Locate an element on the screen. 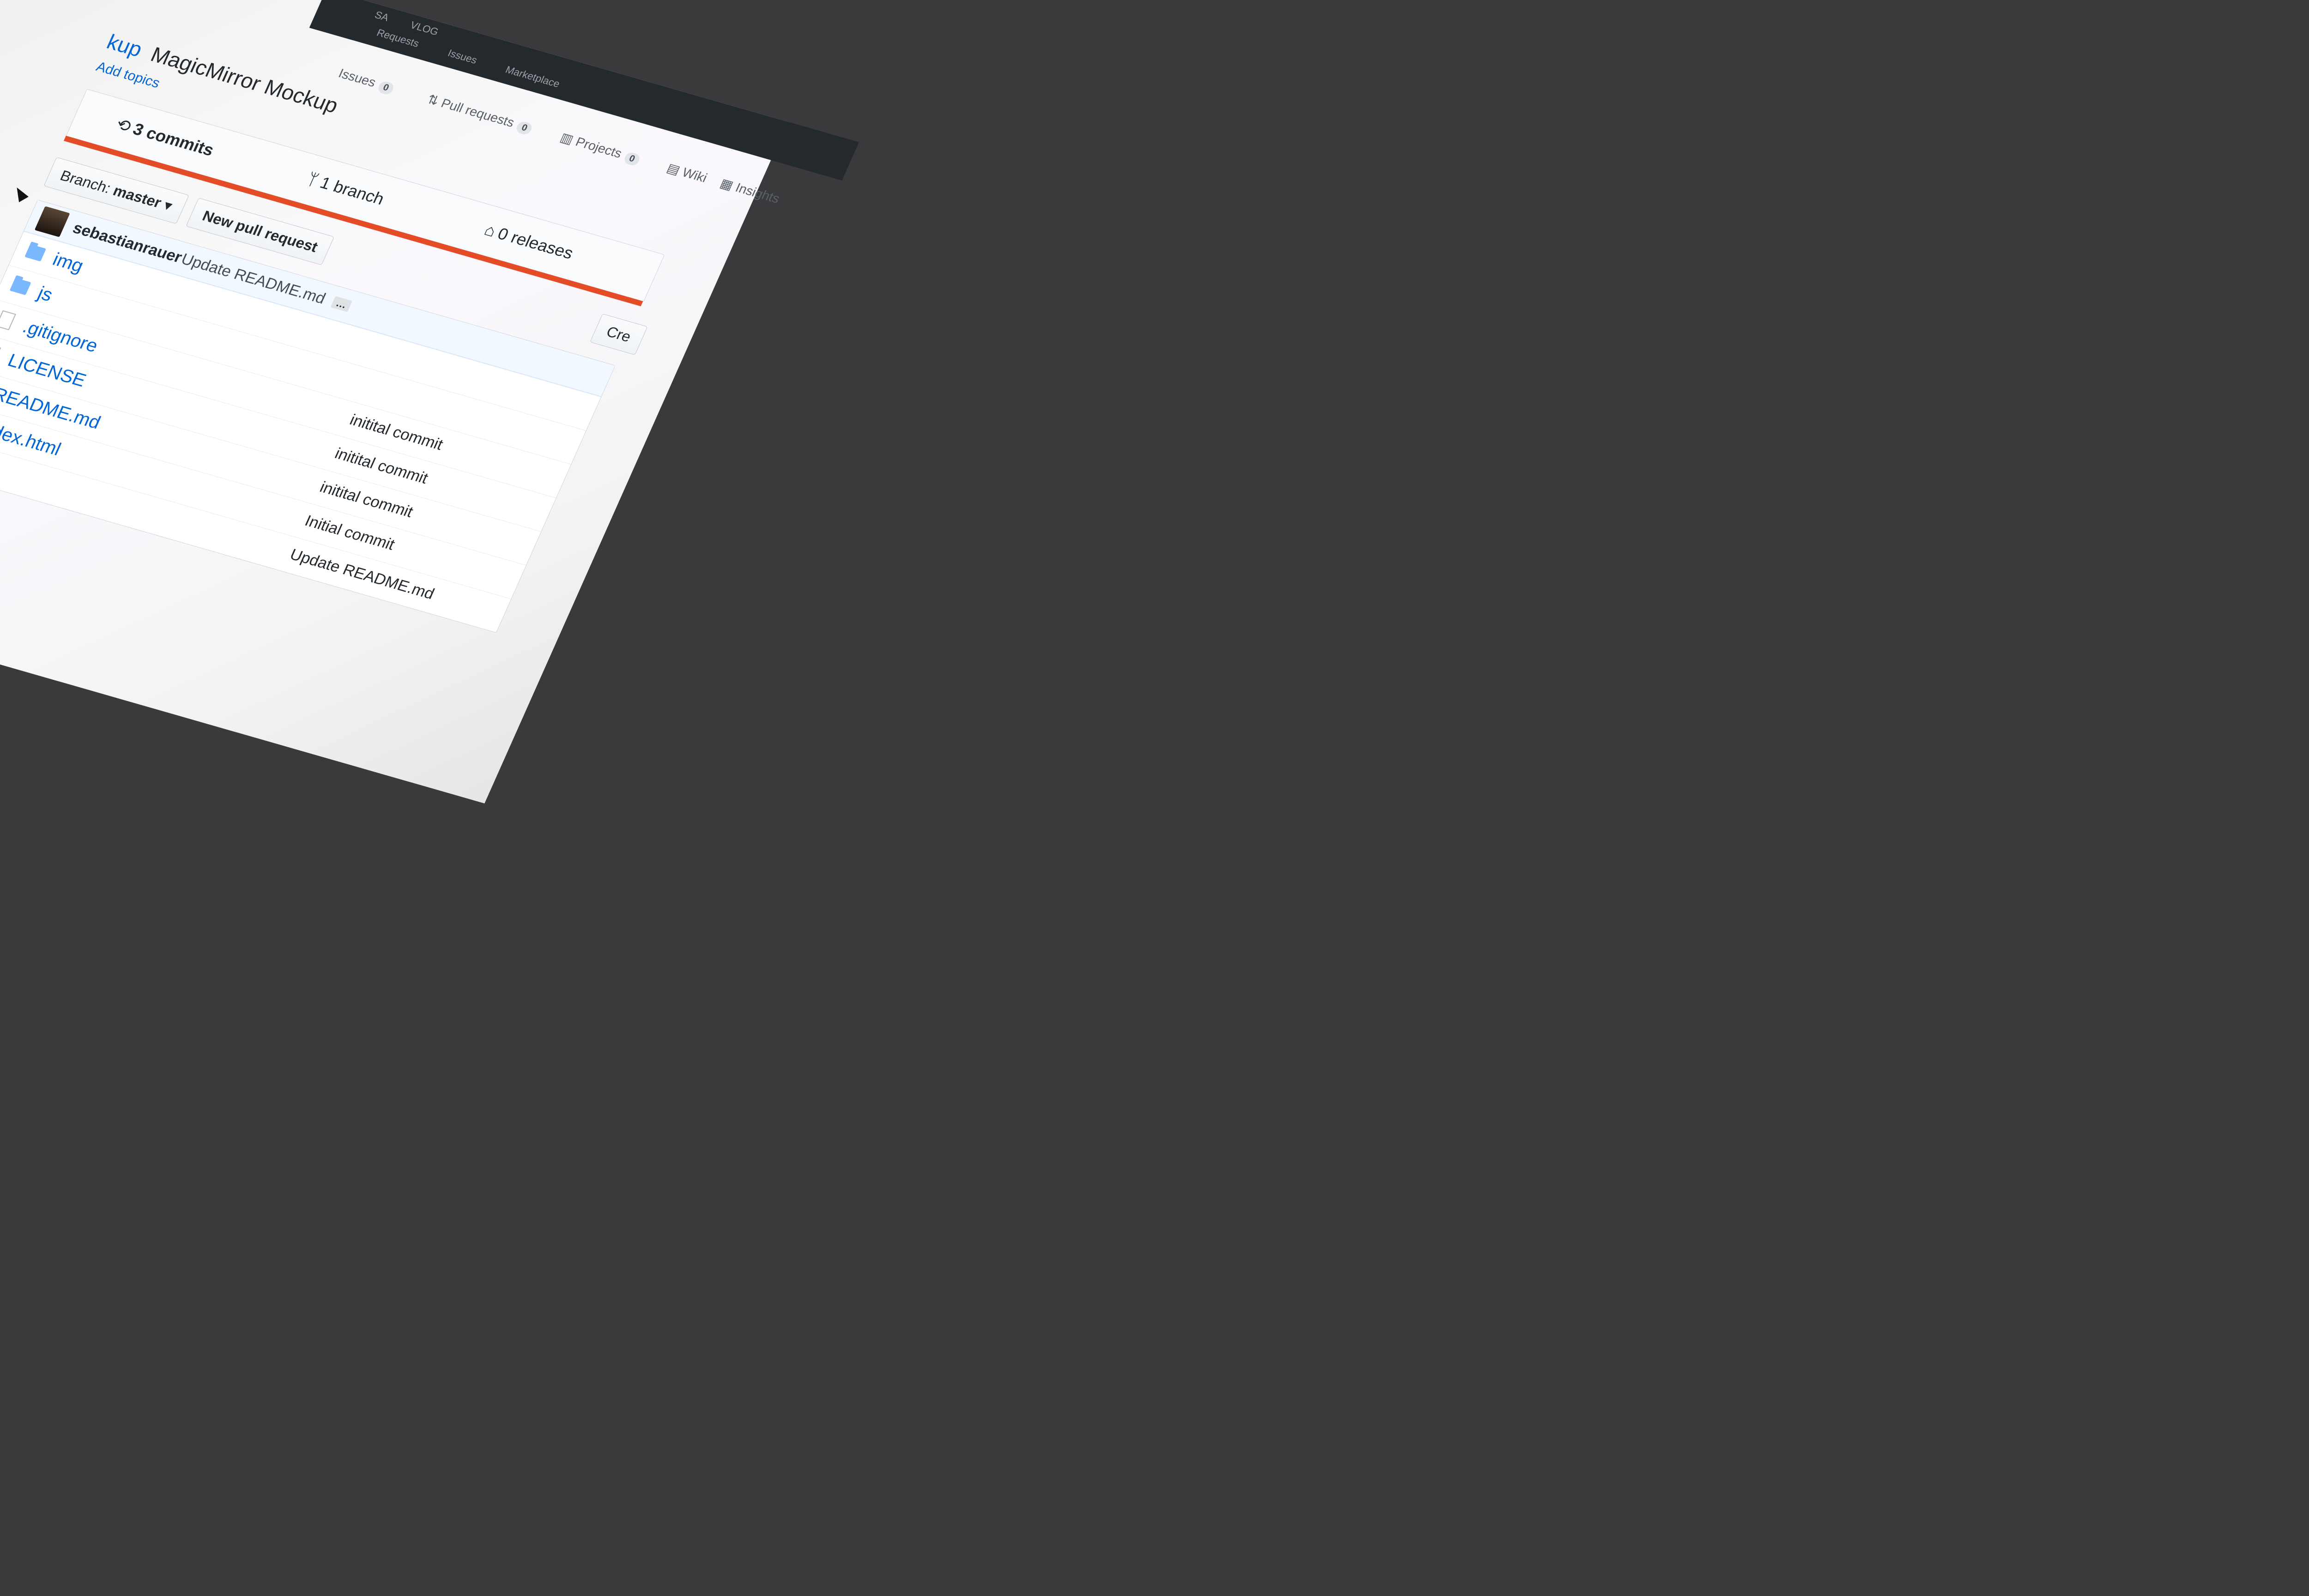 The width and height of the screenshot is (2309, 1596). bookmark-sa: SA is located at coordinates (382, 16).